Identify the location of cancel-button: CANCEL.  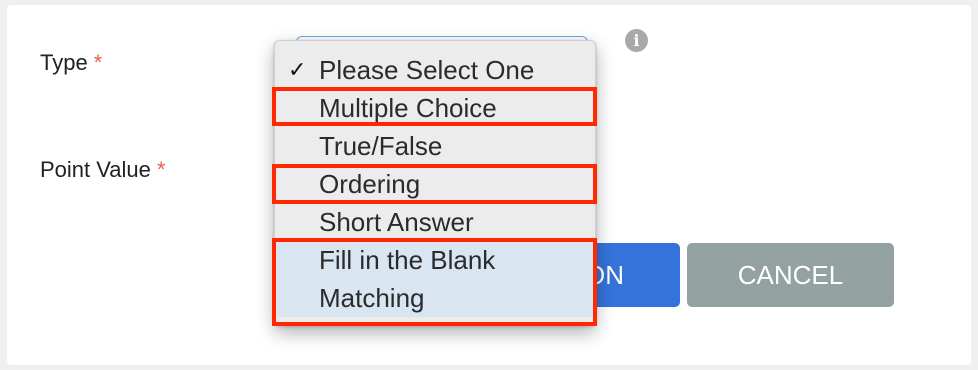
(790, 275).